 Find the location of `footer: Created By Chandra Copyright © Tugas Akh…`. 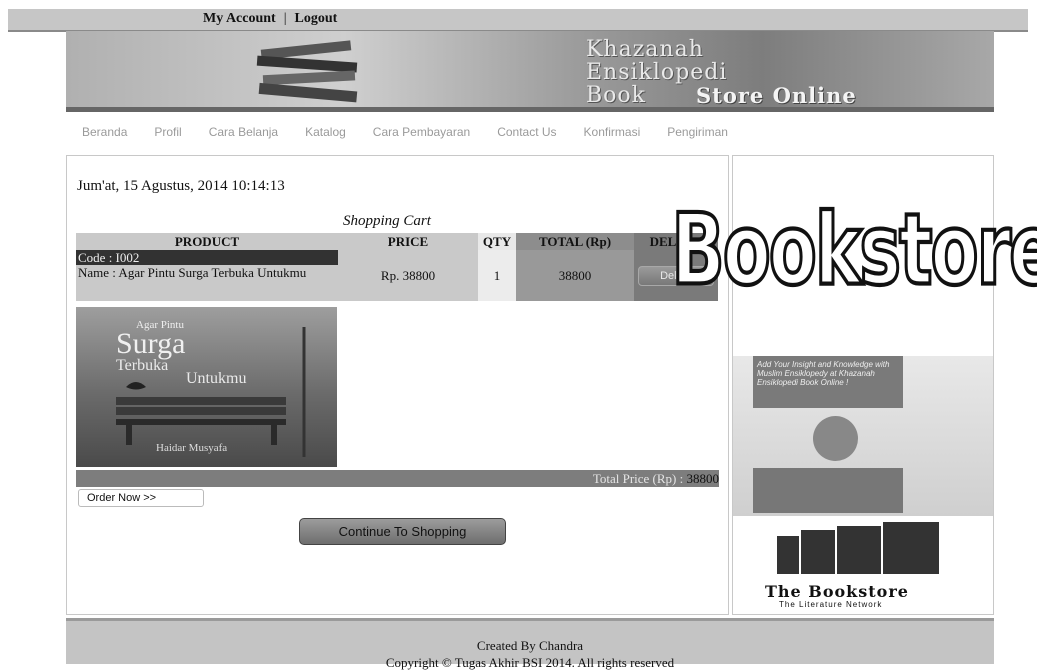

footer: Created By Chandra Copyright © Tugas Akh… is located at coordinates (530, 644).